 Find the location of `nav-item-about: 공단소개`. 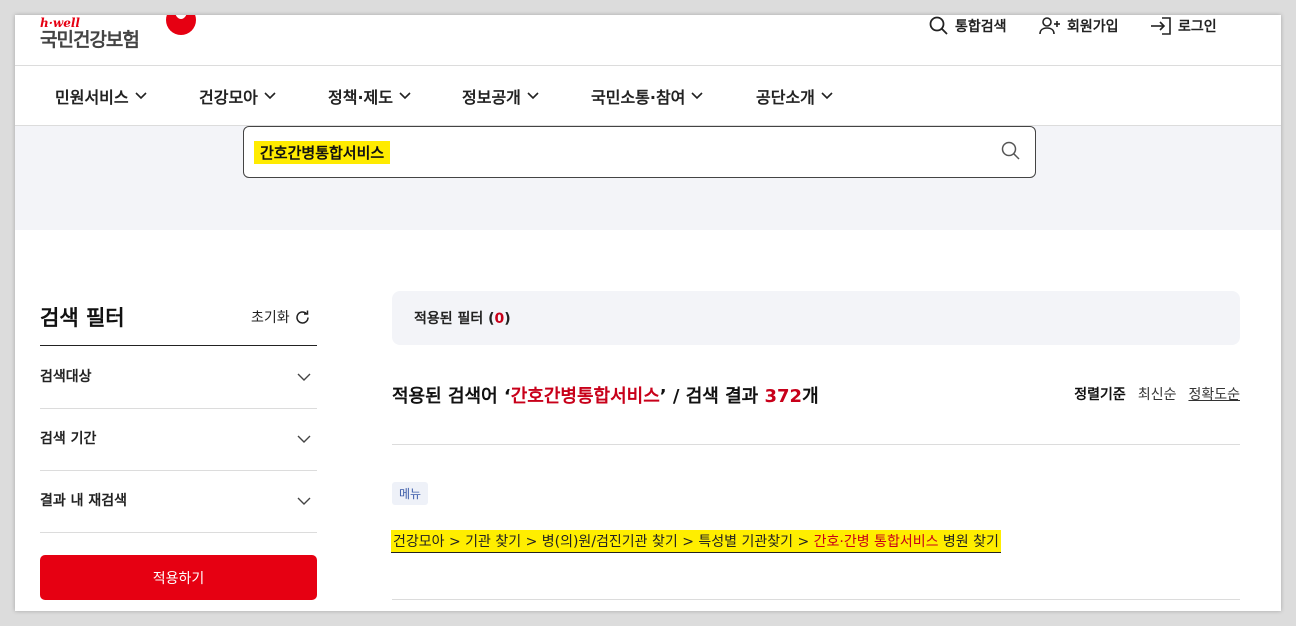

nav-item-about: 공단소개 is located at coordinates (794, 96).